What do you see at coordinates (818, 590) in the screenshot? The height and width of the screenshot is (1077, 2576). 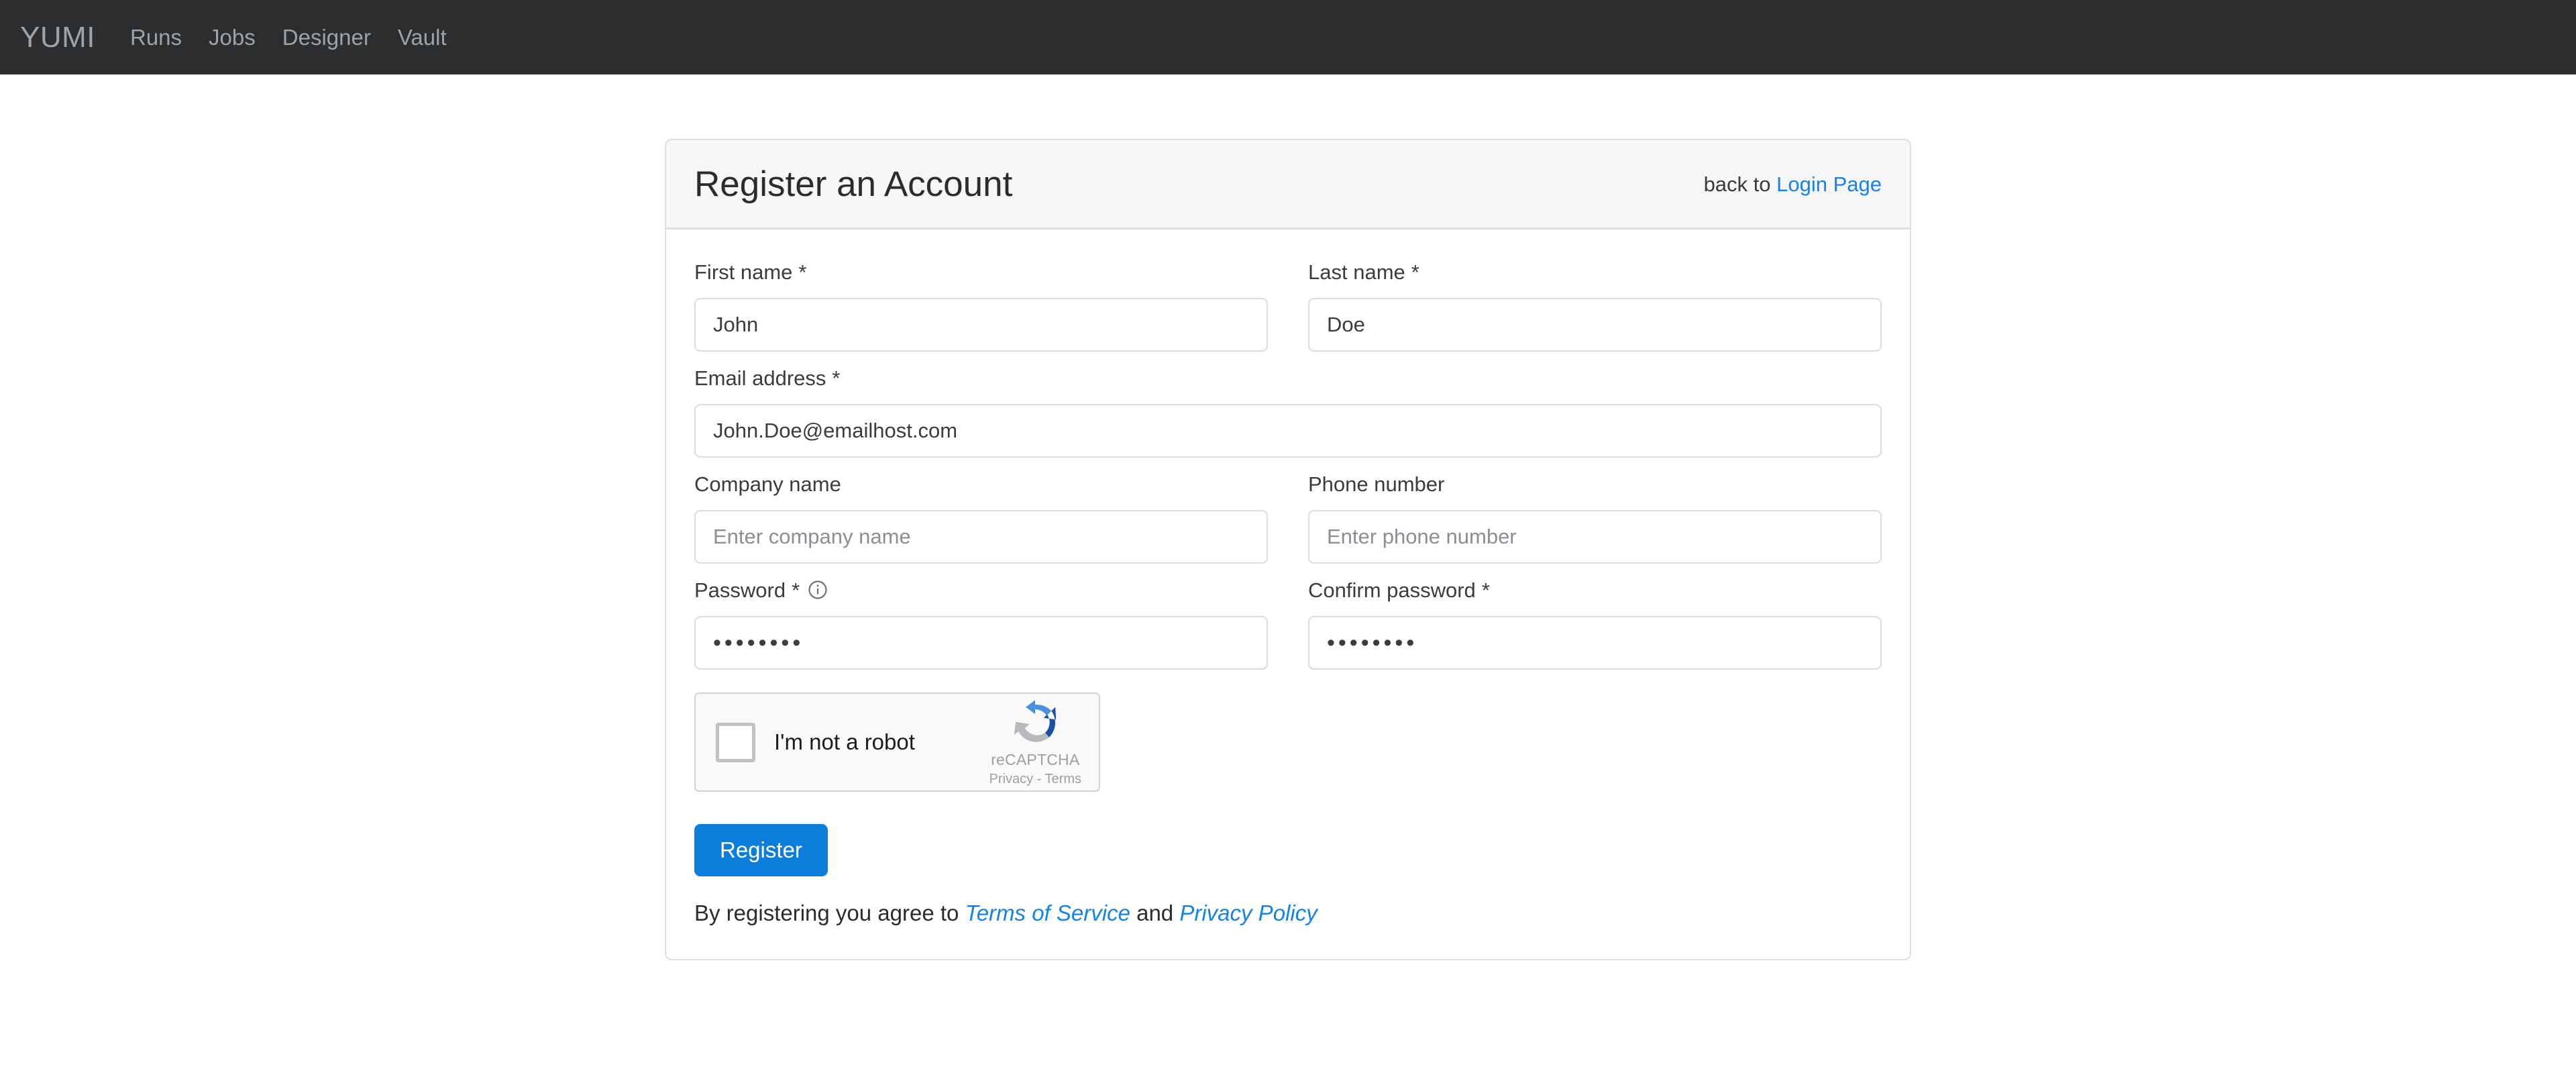 I see `info-circle-icon` at bounding box center [818, 590].